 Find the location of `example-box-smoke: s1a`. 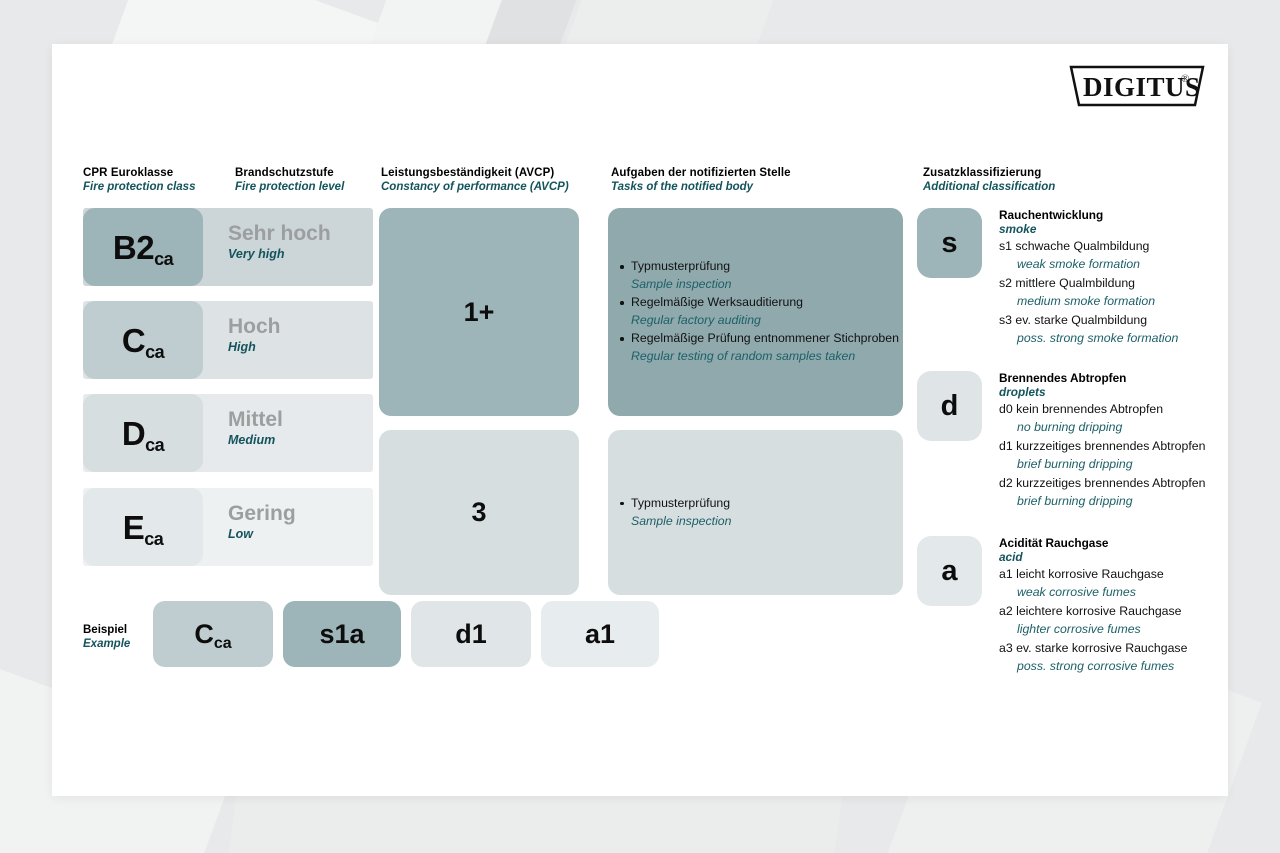

example-box-smoke: s1a is located at coordinates (342, 634).